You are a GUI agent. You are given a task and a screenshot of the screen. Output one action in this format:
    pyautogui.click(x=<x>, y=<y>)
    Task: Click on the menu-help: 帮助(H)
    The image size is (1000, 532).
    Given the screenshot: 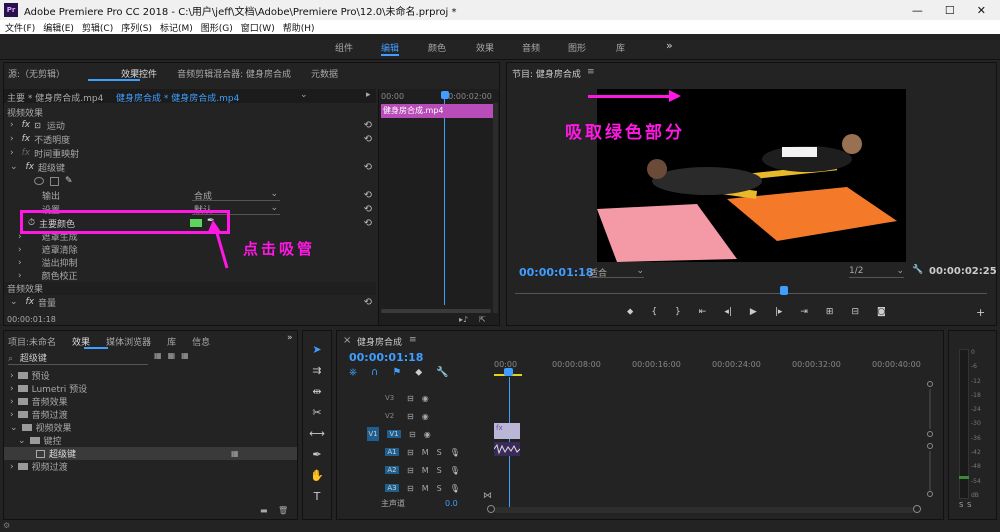 What is the action you would take?
    pyautogui.click(x=299, y=27)
    